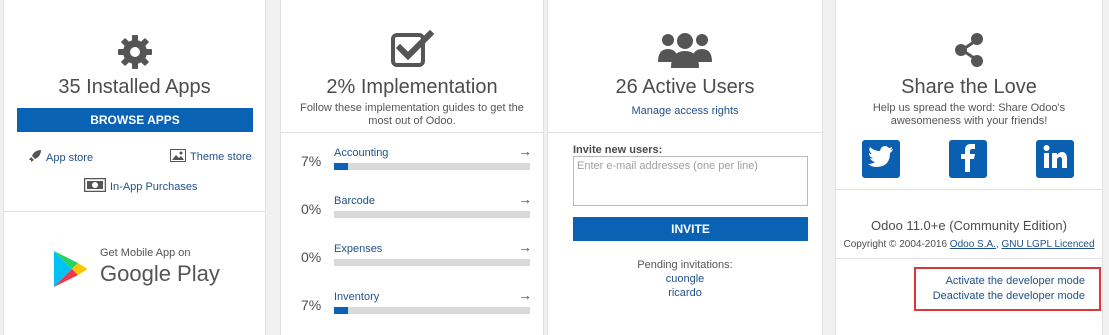 This screenshot has width=1109, height=335. What do you see at coordinates (685, 279) in the screenshot?
I see `pending-user-link: cuongle` at bounding box center [685, 279].